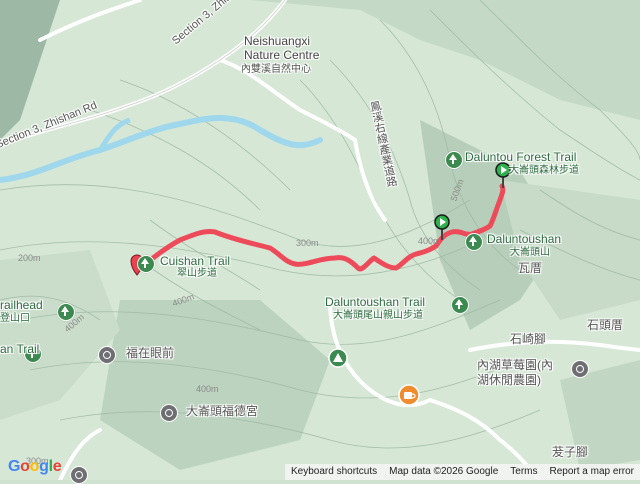 The width and height of the screenshot is (640, 484). Describe the element at coordinates (195, 261) in the screenshot. I see `cuishan-trail-label: Cuishan Trail` at that location.